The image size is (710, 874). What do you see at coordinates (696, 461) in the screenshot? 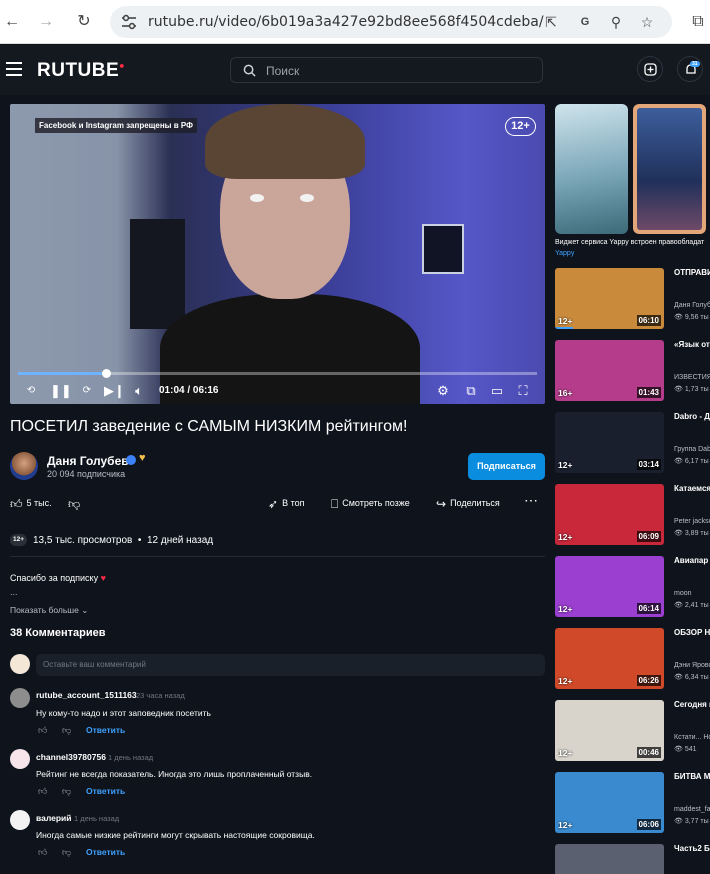
I see `card-view-count: 6,17 ты` at bounding box center [696, 461].